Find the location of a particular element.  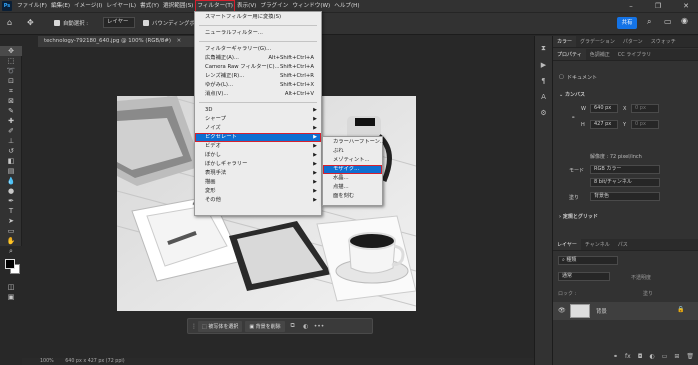

fill-select: 背景色 is located at coordinates (625, 196).